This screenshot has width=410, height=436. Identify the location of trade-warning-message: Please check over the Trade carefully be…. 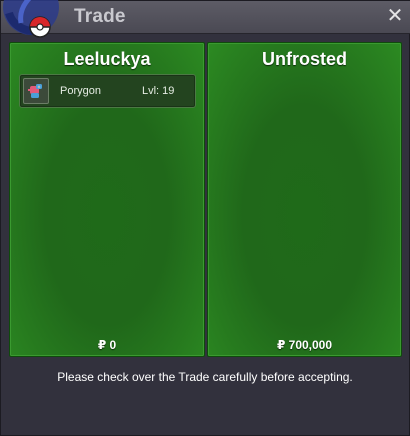
(205, 377).